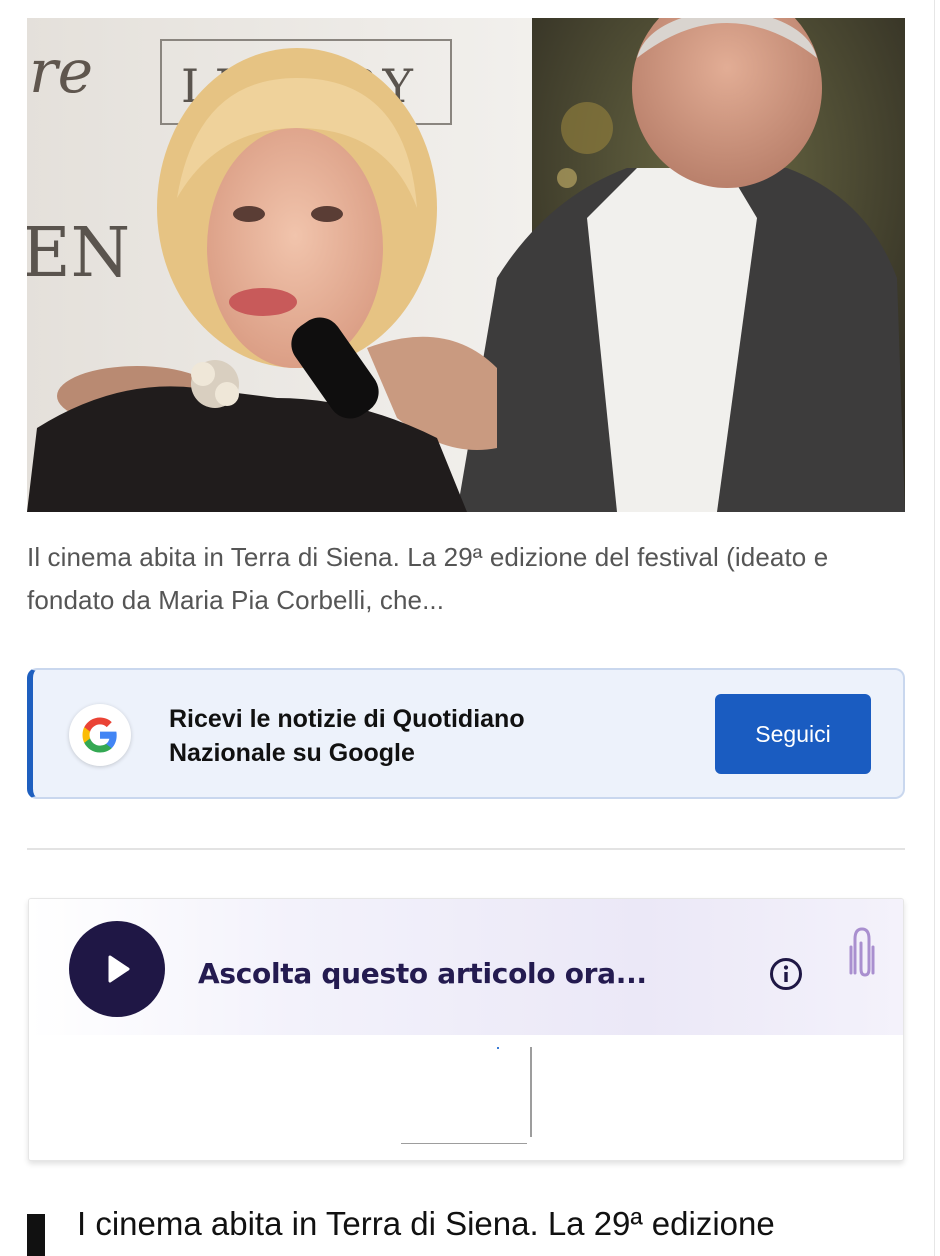  Describe the element at coordinates (61, 72) in the screenshot. I see `backdrop-text-re: re` at that location.